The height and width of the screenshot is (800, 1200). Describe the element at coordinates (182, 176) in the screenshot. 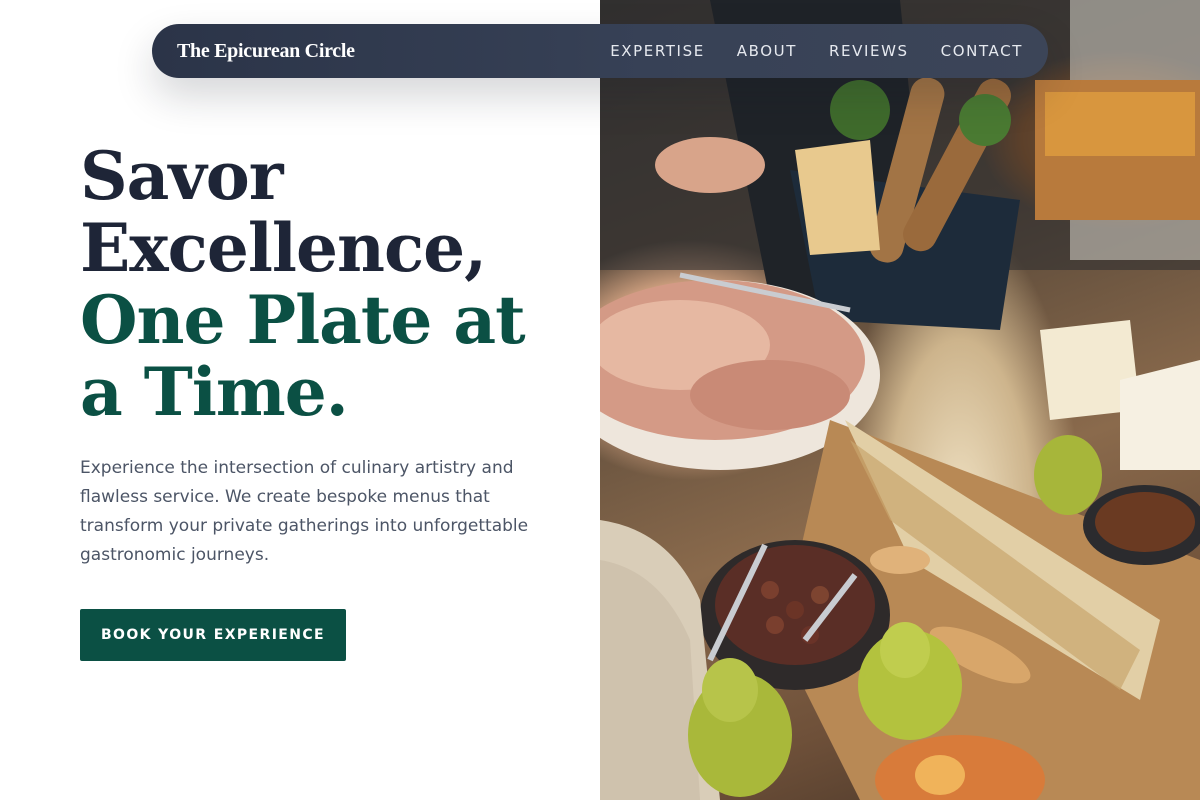

I see `headline-line-1: Savor` at that location.